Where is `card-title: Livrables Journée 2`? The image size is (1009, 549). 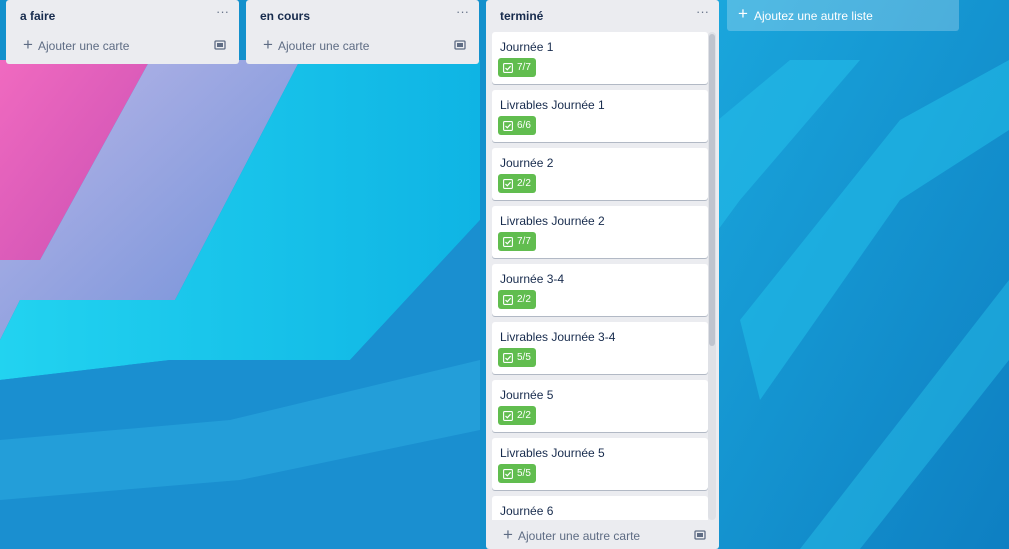
card-title: Livrables Journée 2 is located at coordinates (552, 221).